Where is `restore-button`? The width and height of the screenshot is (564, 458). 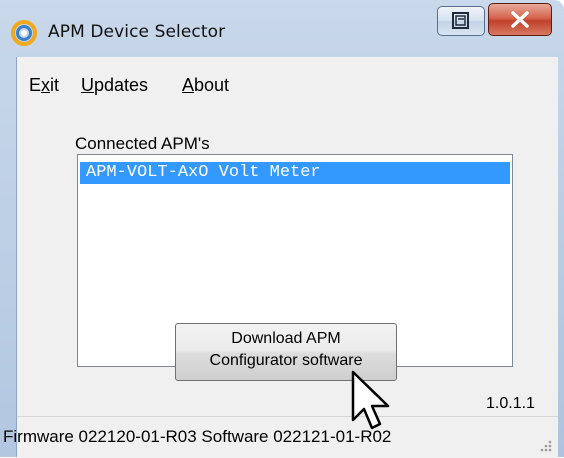 restore-button is located at coordinates (461, 21).